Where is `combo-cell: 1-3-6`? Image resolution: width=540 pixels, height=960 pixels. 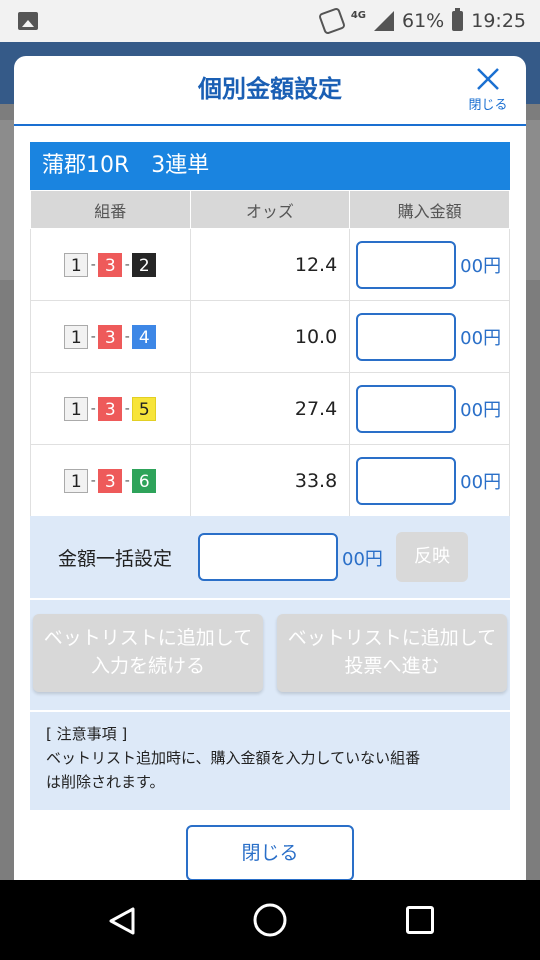
combo-cell: 1-3-6 is located at coordinates (110, 480).